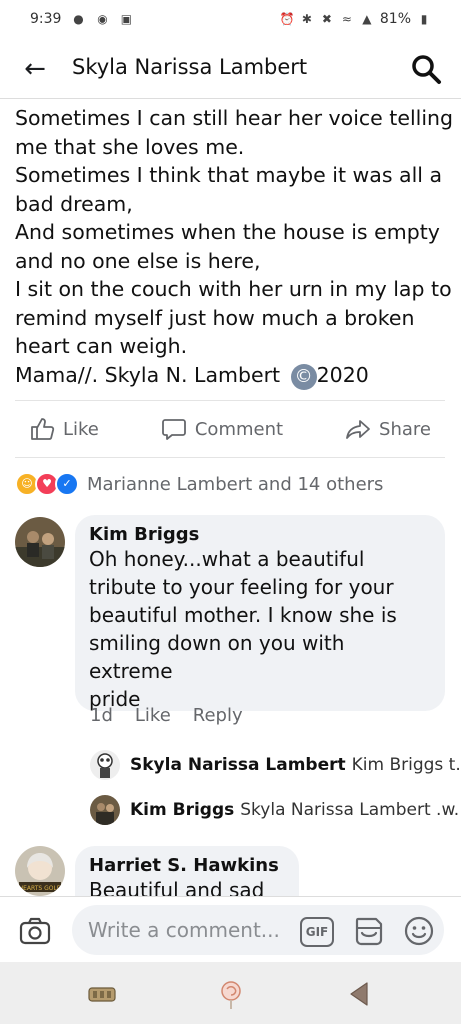 This screenshot has width=461, height=1024. Describe the element at coordinates (395, 19) in the screenshot. I see `battery-percent: 81%` at that location.